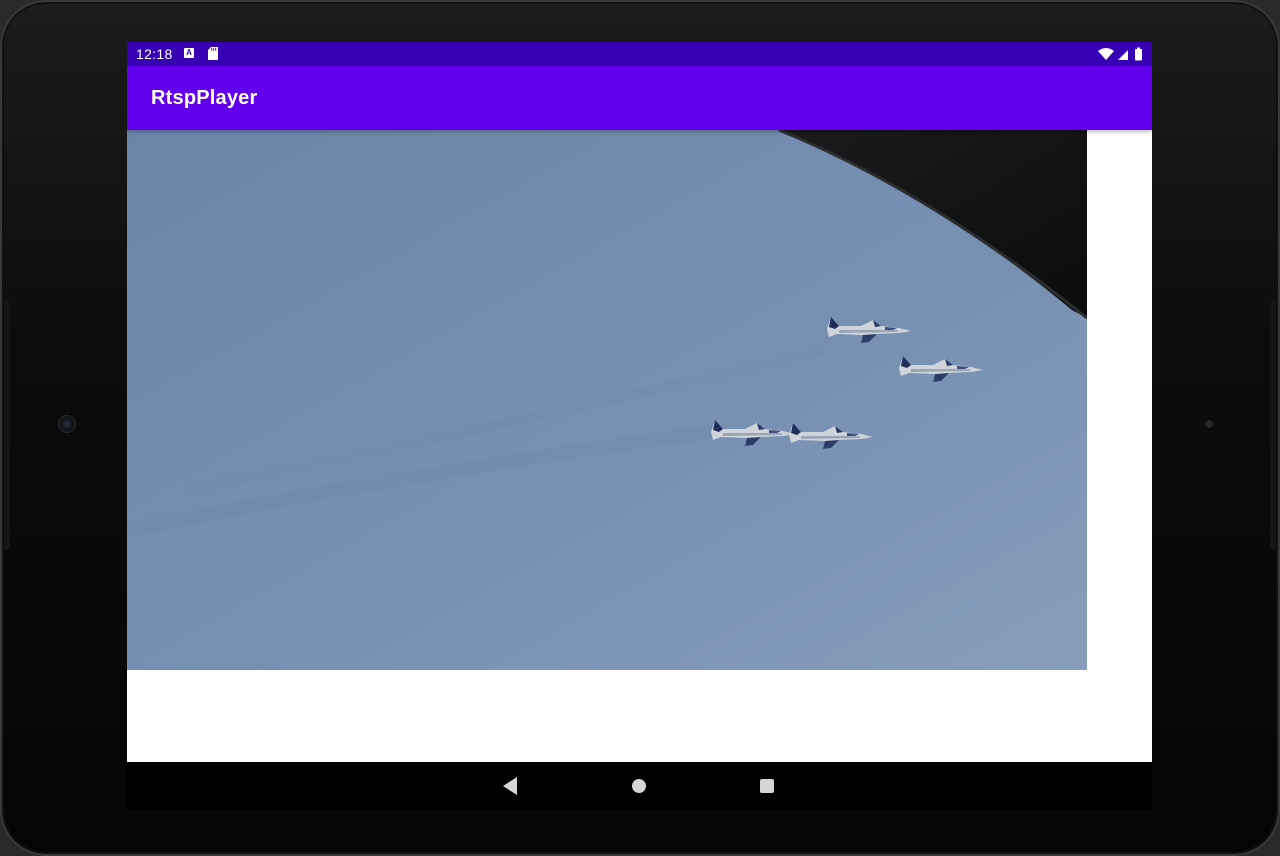 This screenshot has height=856, width=1280. Describe the element at coordinates (7, 425) in the screenshot. I see `device-edge-left` at that location.